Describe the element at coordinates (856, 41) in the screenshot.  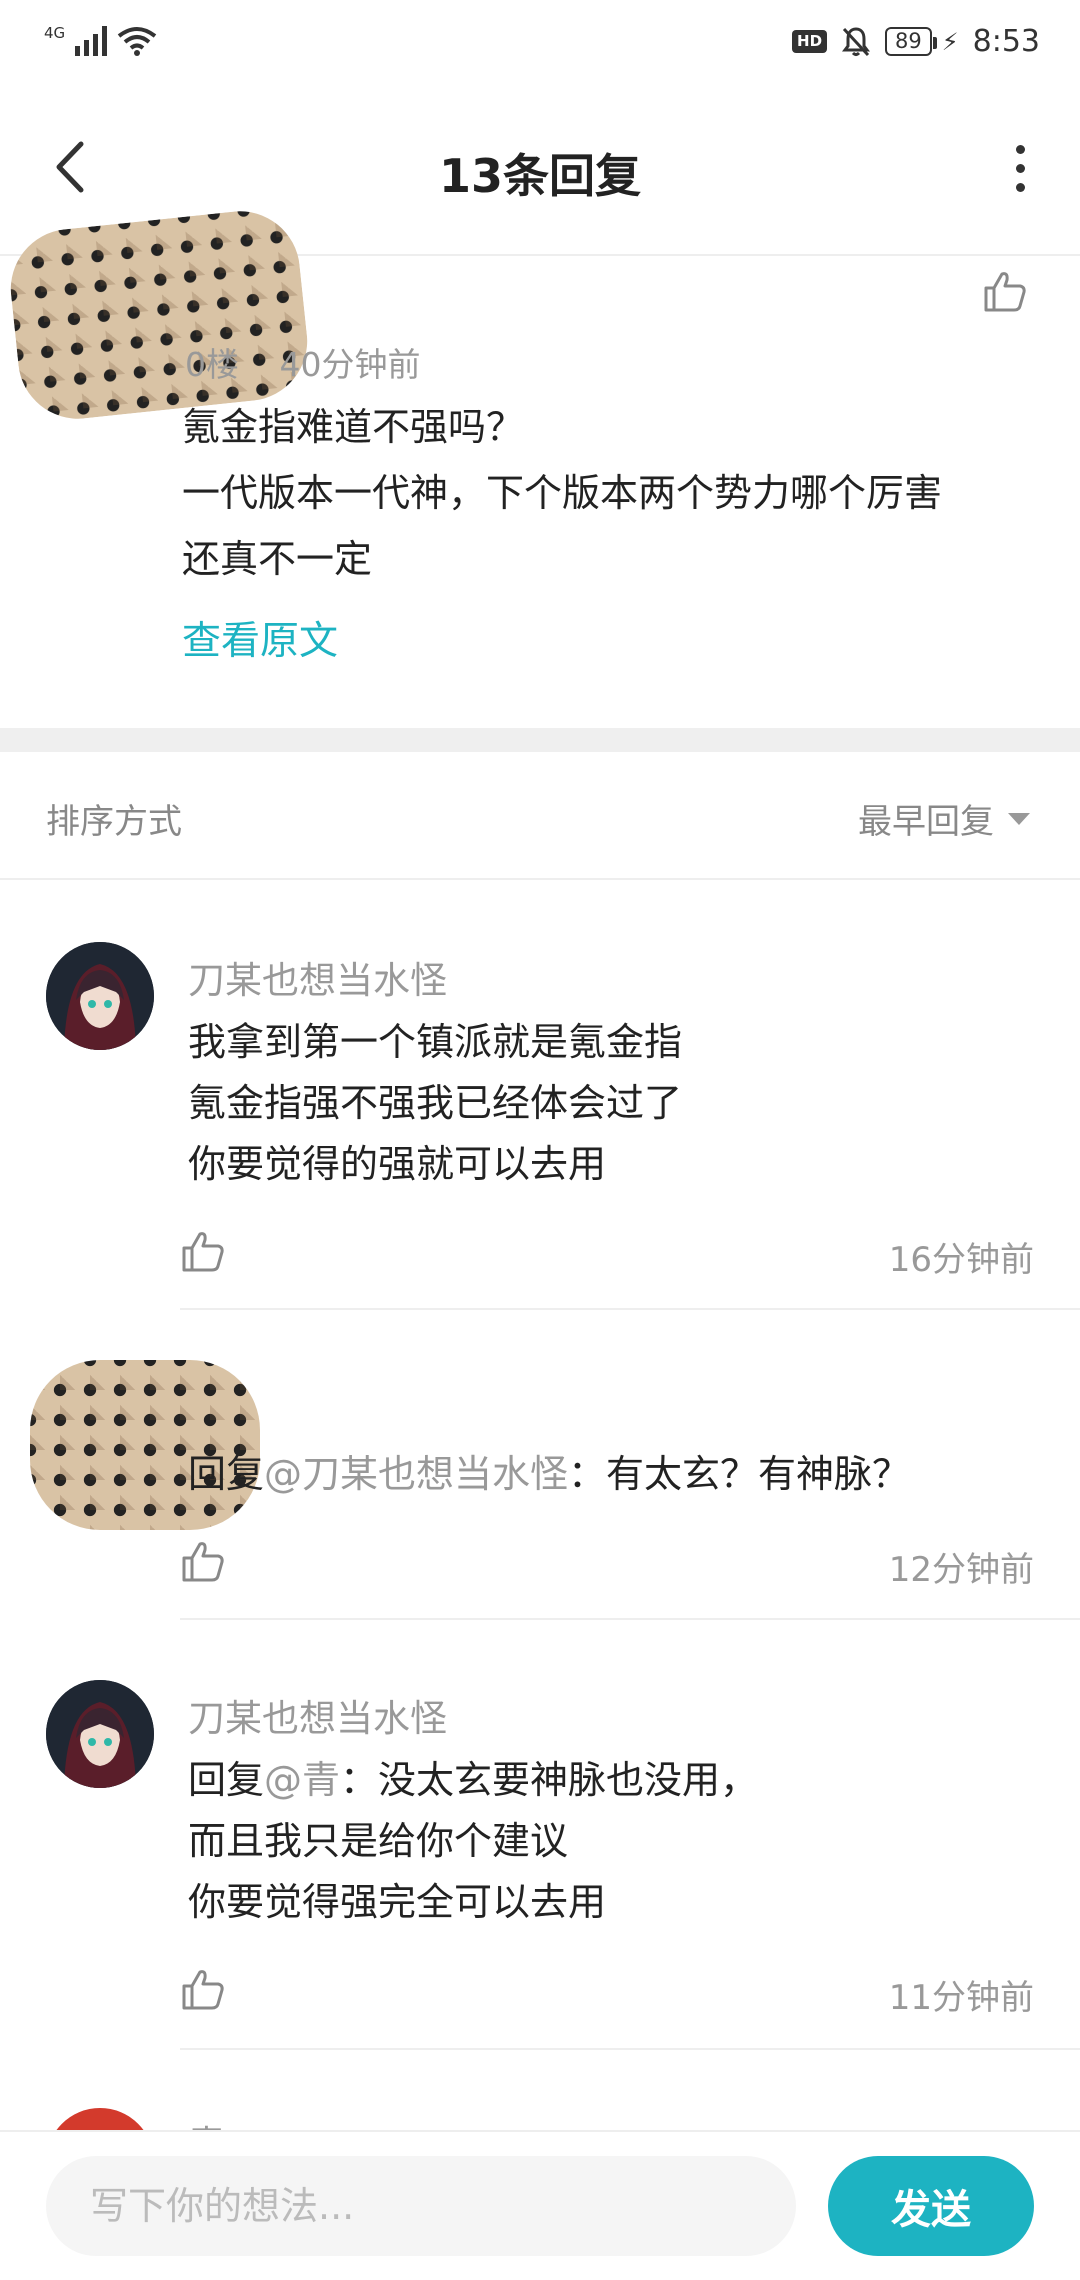
I see `mute-bell-icon` at that location.